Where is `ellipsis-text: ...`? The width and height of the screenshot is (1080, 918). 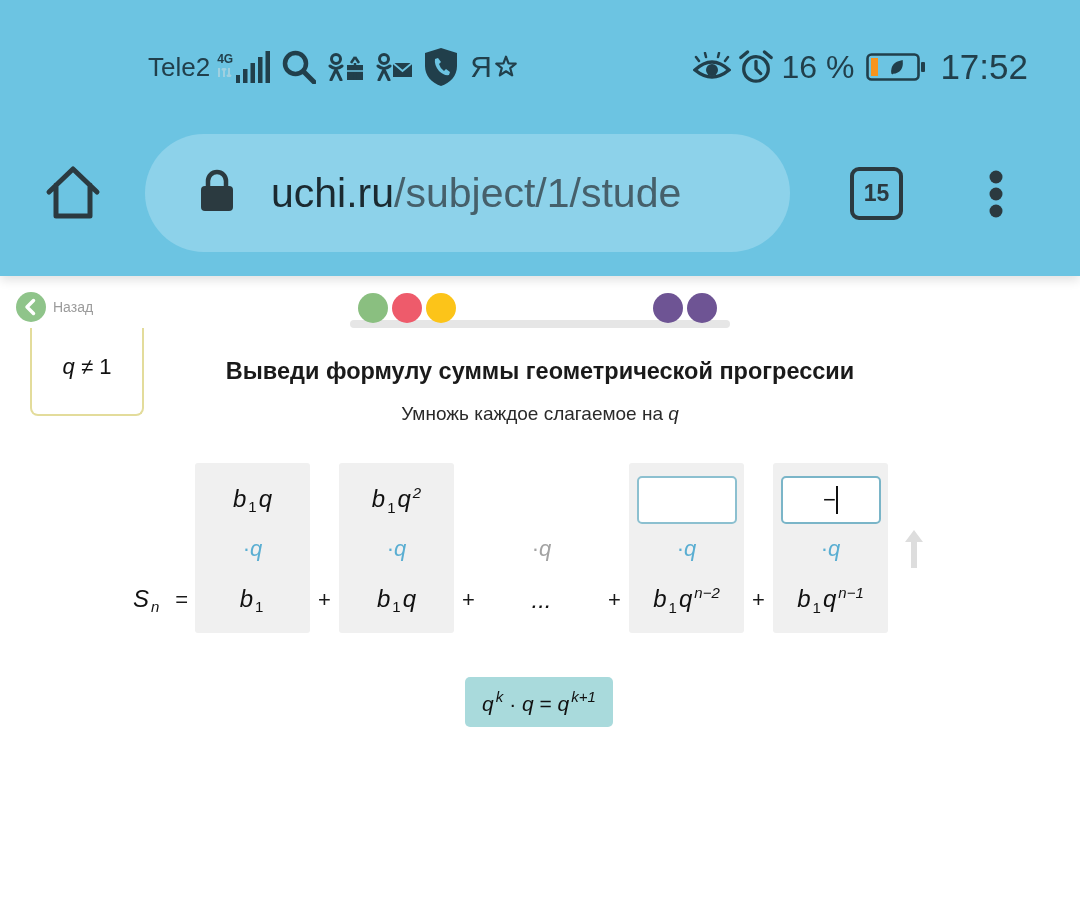
ellipsis-text: ... is located at coordinates (541, 600).